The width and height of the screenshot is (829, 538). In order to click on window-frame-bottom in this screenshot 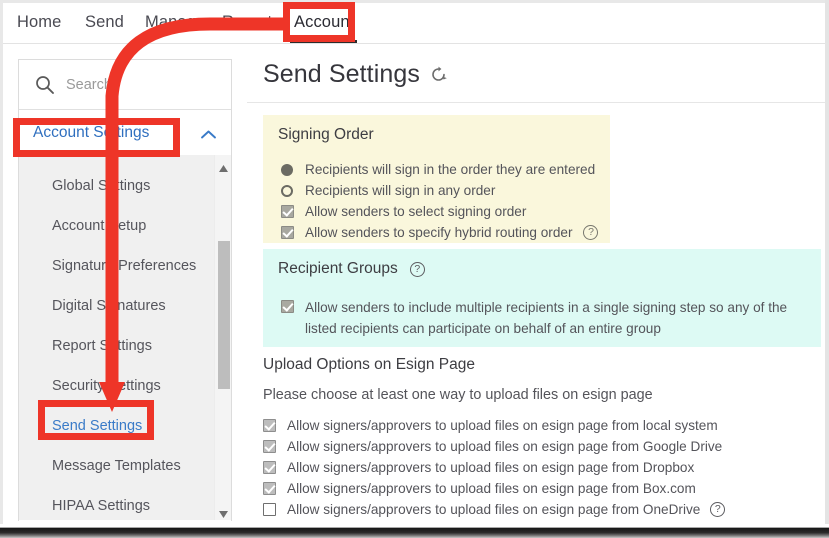, I will do `click(414, 531)`.